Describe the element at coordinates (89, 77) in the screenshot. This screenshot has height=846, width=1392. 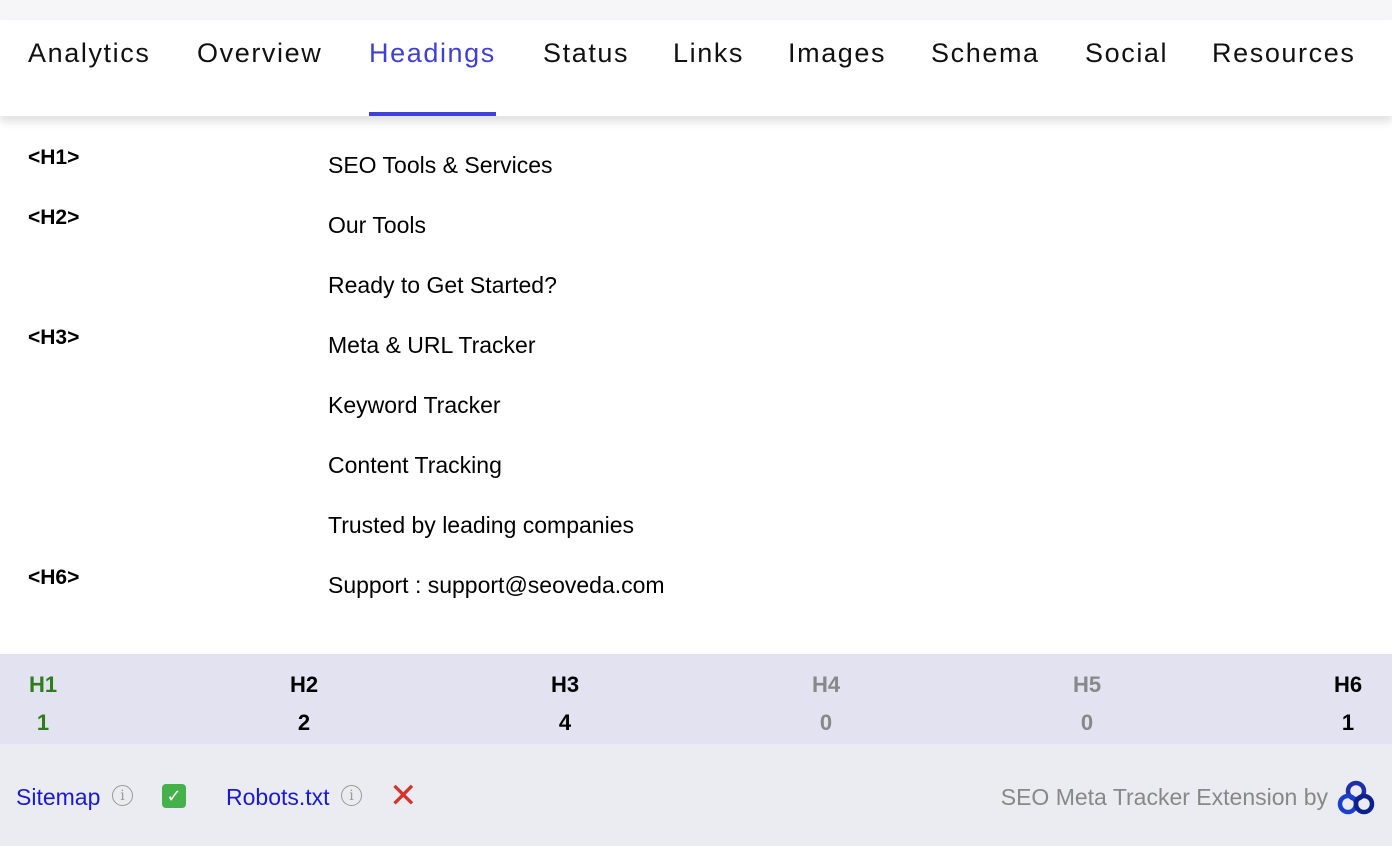
I see `tab-analytics: Analytics` at that location.